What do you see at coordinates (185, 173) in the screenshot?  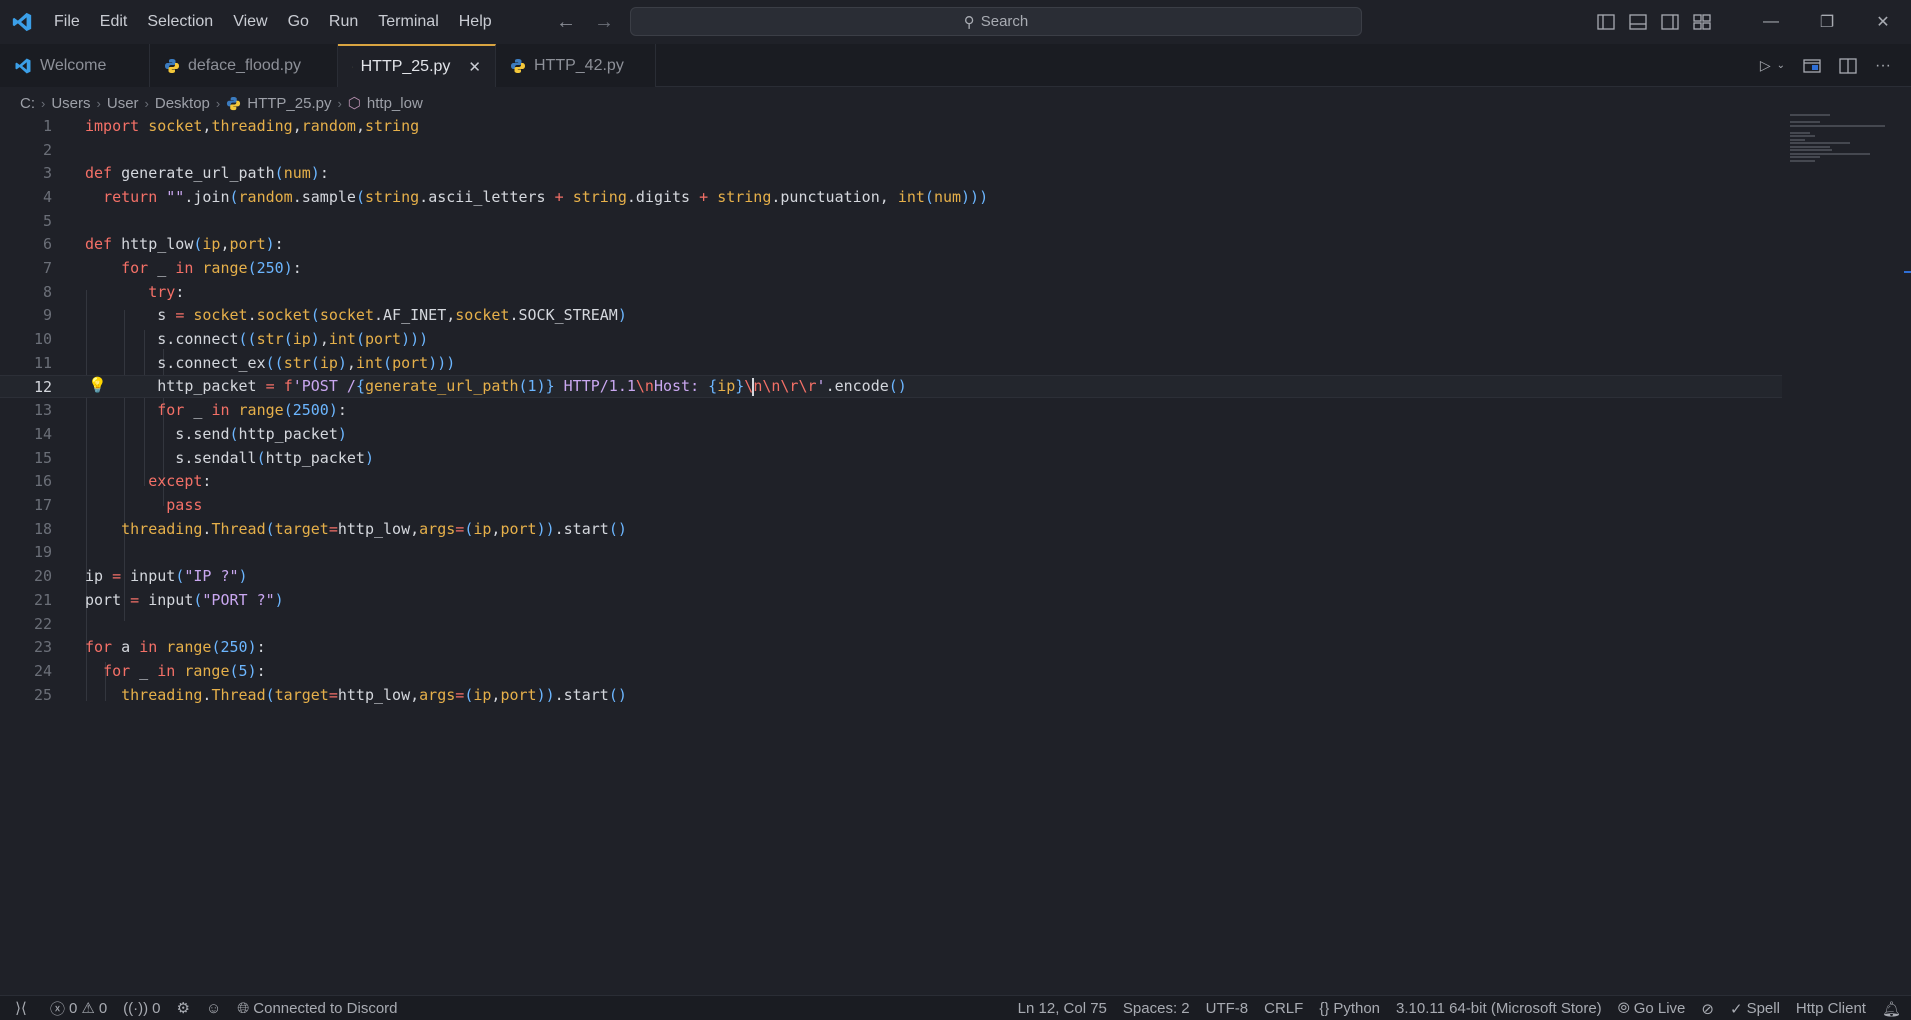 I see `code-line: 3 def generate_url_path(num):` at bounding box center [185, 173].